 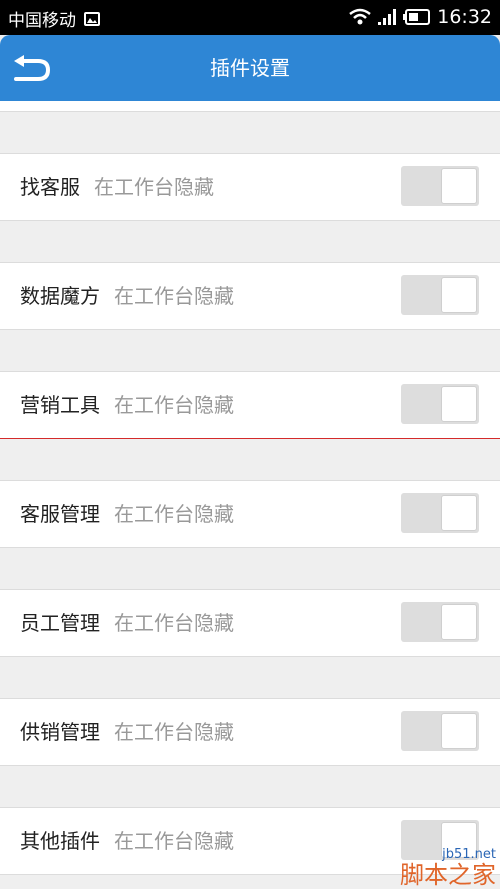 I want to click on status-right: 16:32, so click(x=420, y=17).